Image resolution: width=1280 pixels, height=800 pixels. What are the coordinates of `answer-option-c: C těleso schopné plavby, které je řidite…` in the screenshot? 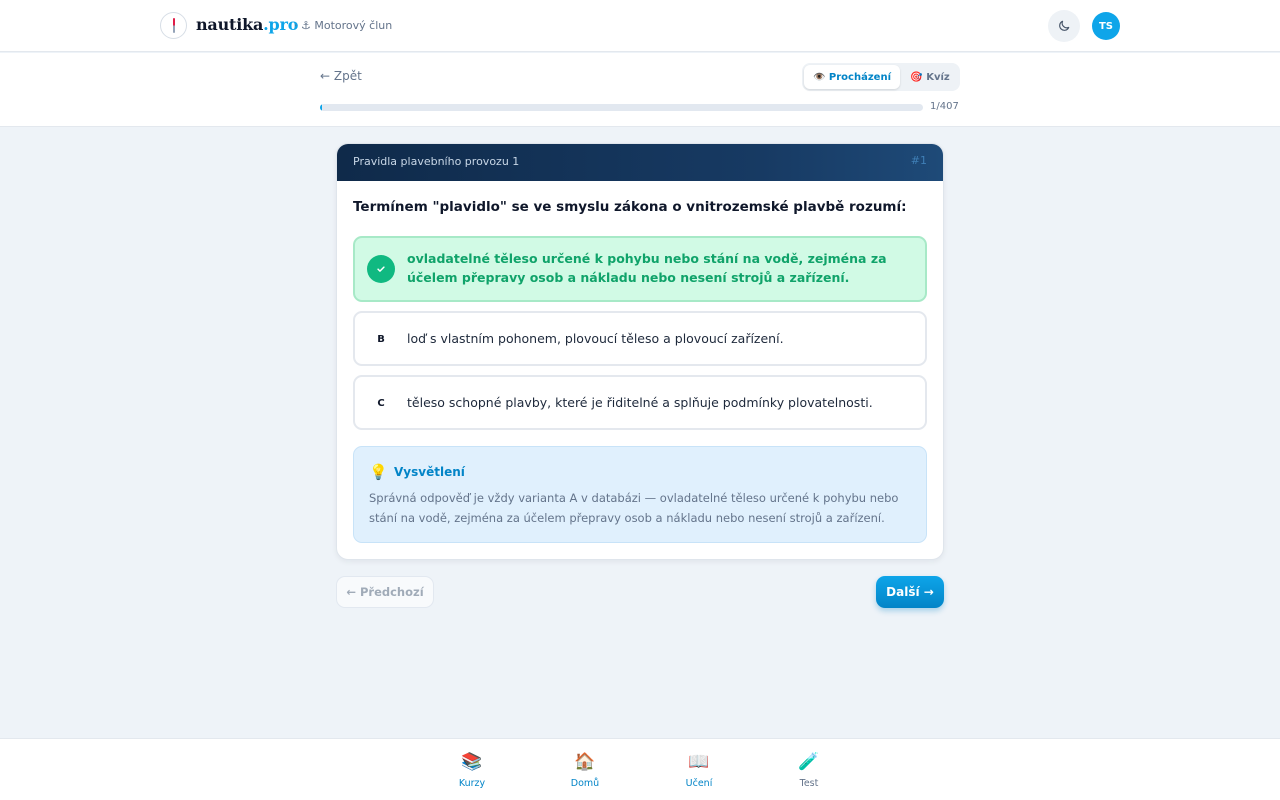 It's located at (640, 402).